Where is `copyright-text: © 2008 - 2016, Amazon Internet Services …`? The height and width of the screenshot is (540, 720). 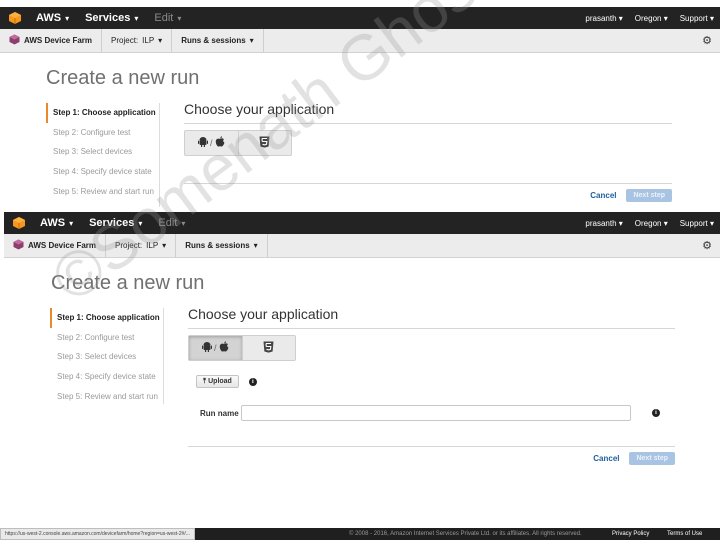 copyright-text: © 2008 - 2016, Amazon Internet Services … is located at coordinates (465, 534).